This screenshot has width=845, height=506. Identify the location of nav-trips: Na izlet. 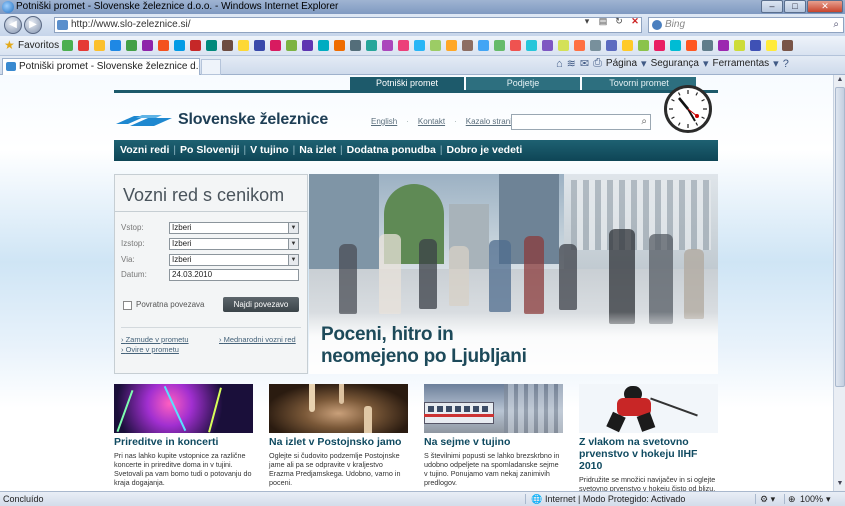
(317, 150).